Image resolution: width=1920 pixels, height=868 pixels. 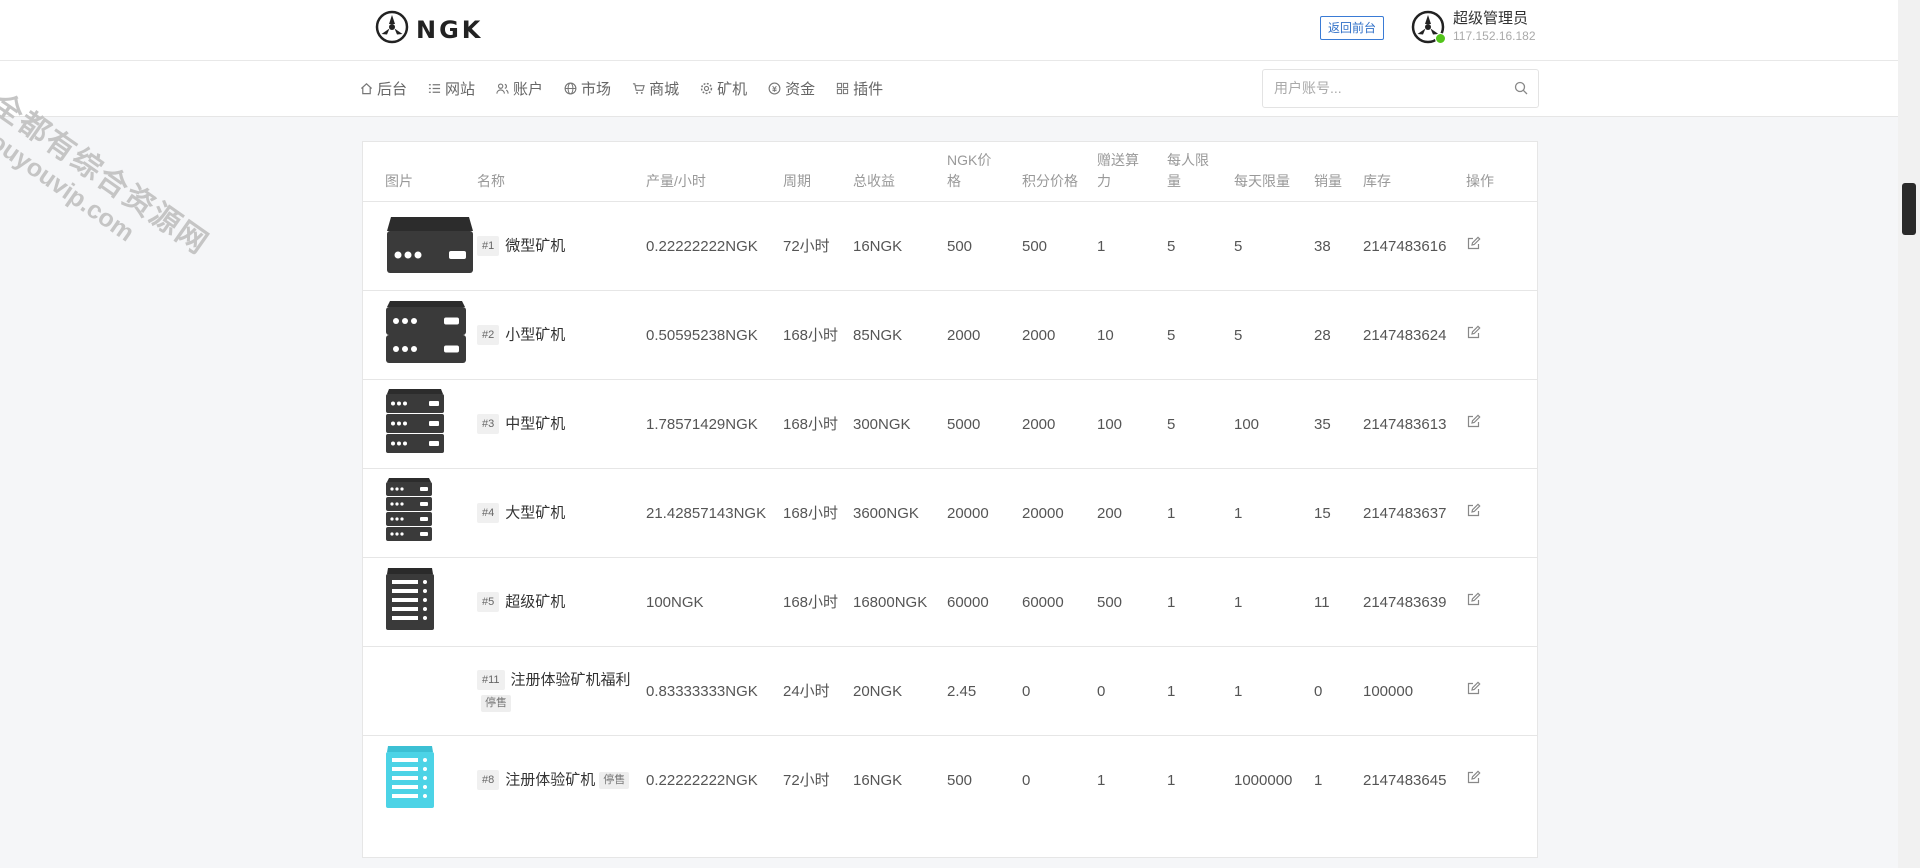 I want to click on cell-ngk-price: 500, so click(x=984, y=779).